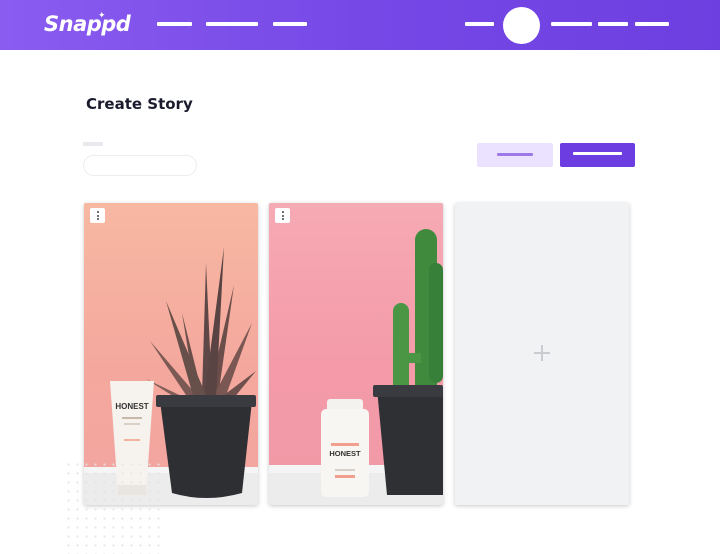 The height and width of the screenshot is (554, 720). I want to click on story-card-2: HONEST, so click(356, 354).